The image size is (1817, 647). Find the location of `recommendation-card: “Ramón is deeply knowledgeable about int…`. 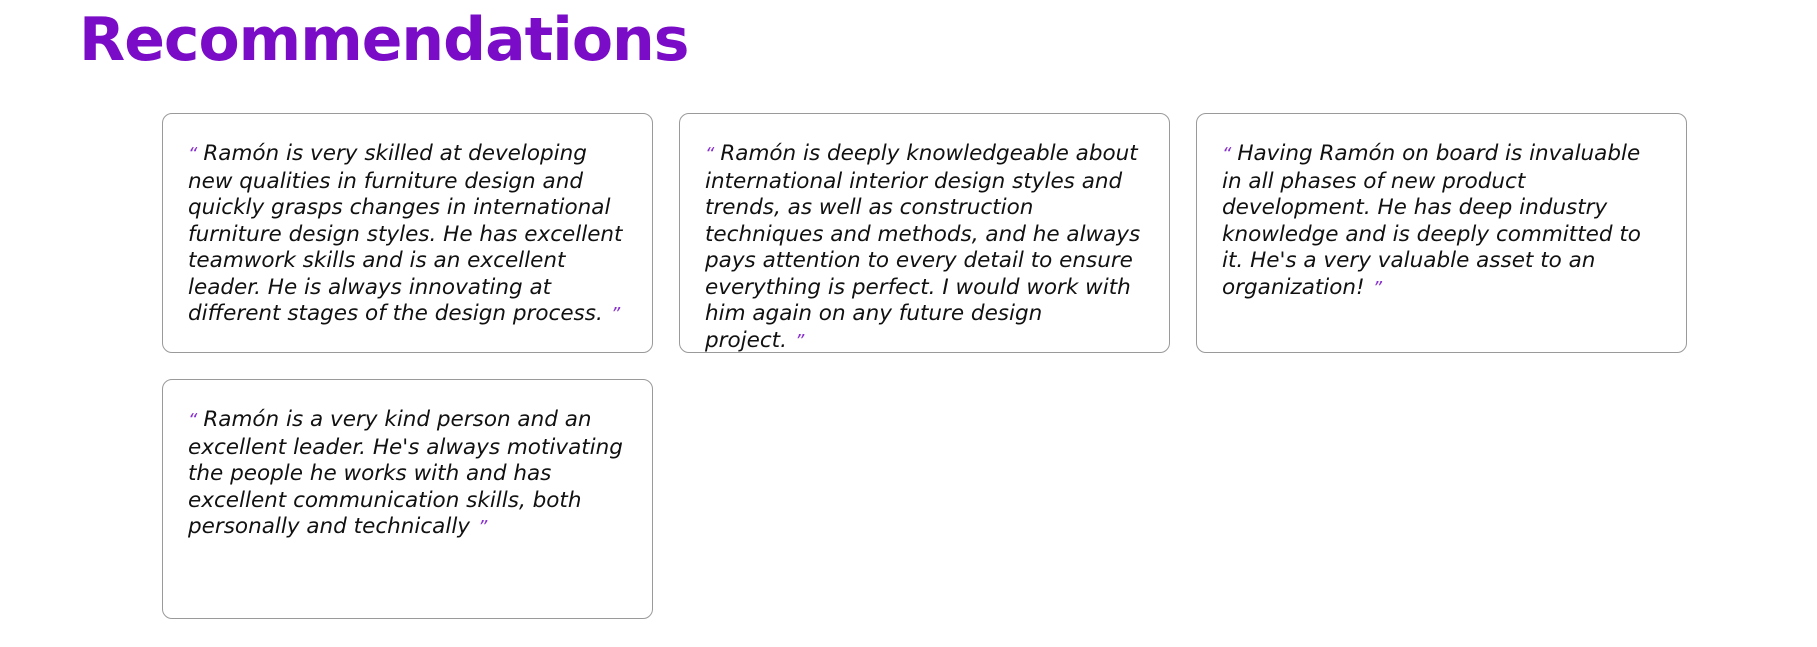

recommendation-card: “Ramón is deeply knowledgeable about int… is located at coordinates (924, 233).